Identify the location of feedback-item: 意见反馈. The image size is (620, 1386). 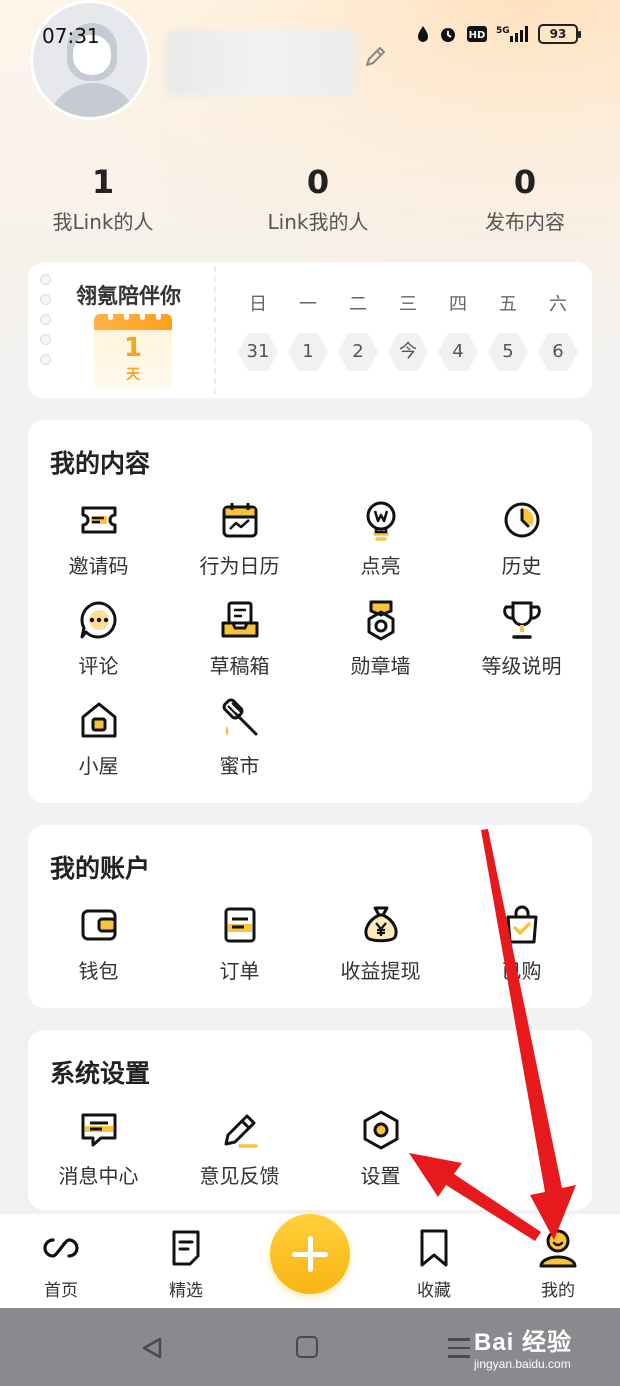
(239, 1148).